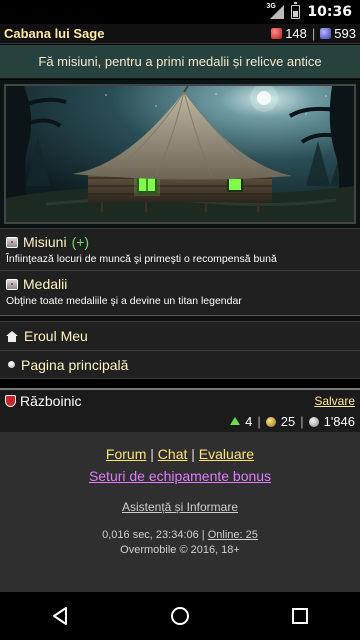 Image resolution: width=360 pixels, height=640 pixels. I want to click on back-icon, so click(60, 616).